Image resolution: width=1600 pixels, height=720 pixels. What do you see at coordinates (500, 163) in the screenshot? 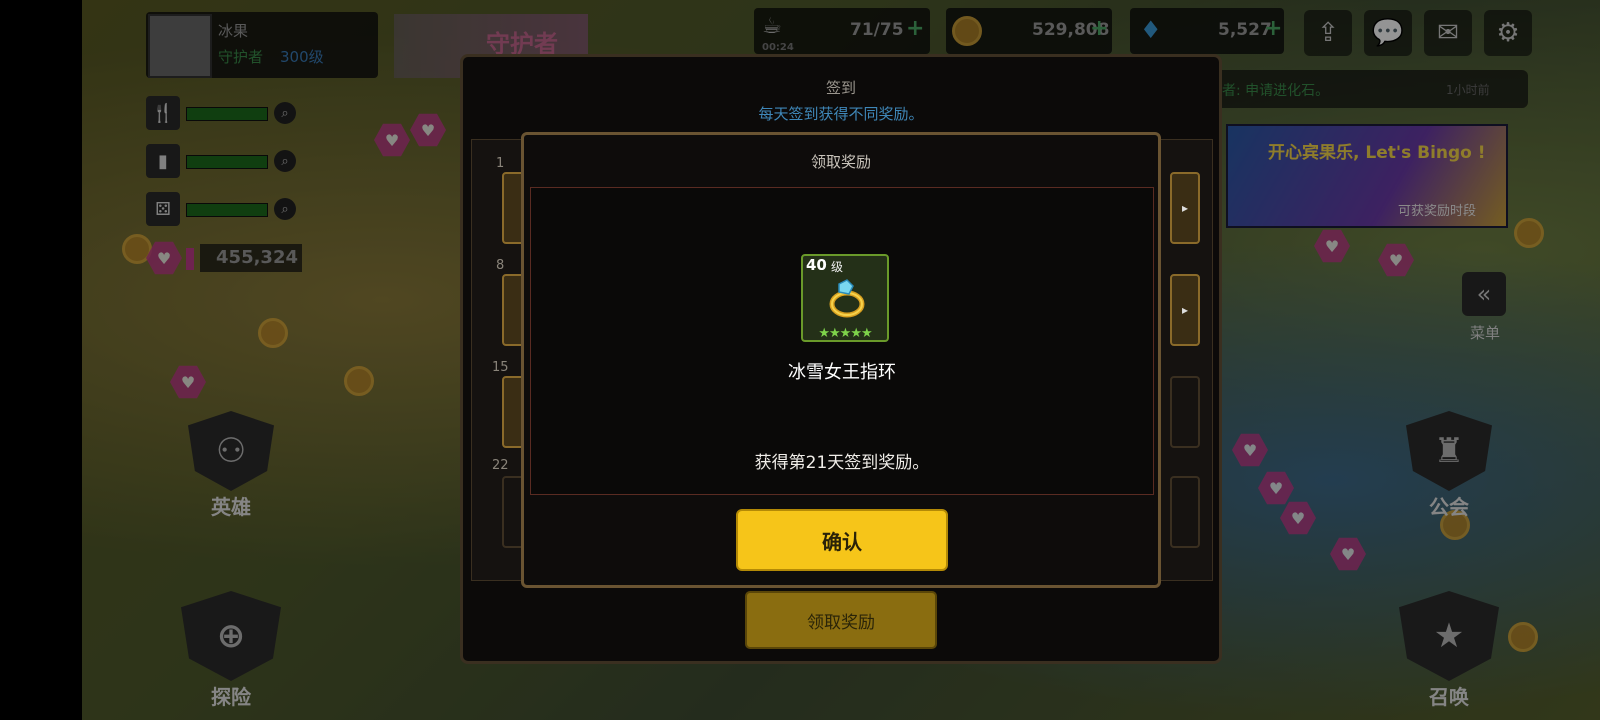
I see `row-number: 1` at bounding box center [500, 163].